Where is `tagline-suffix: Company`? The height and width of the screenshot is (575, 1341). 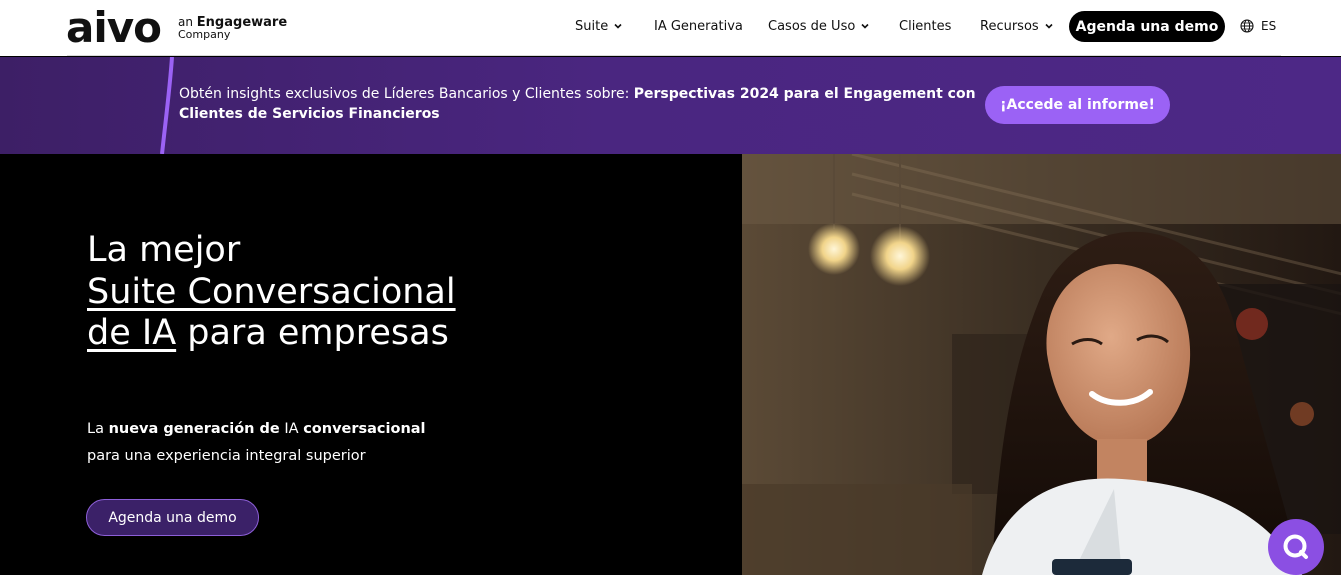 tagline-suffix: Company is located at coordinates (204, 34).